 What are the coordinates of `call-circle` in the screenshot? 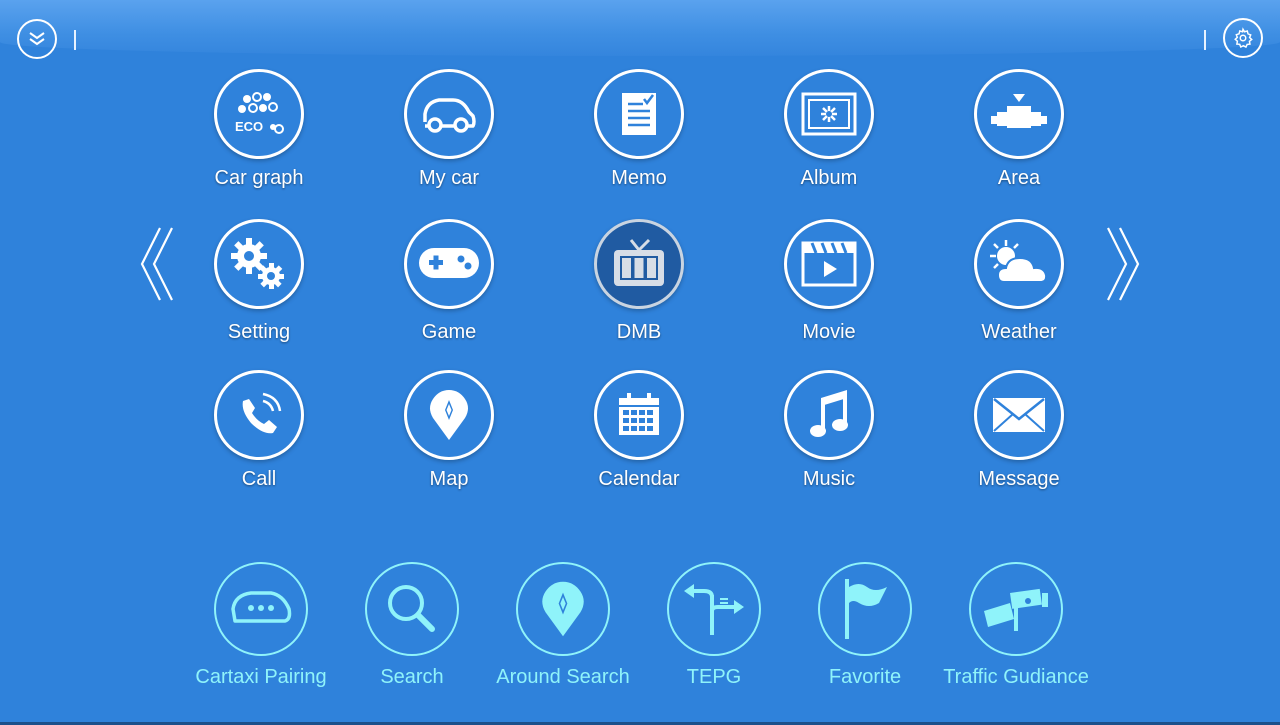 It's located at (259, 415).